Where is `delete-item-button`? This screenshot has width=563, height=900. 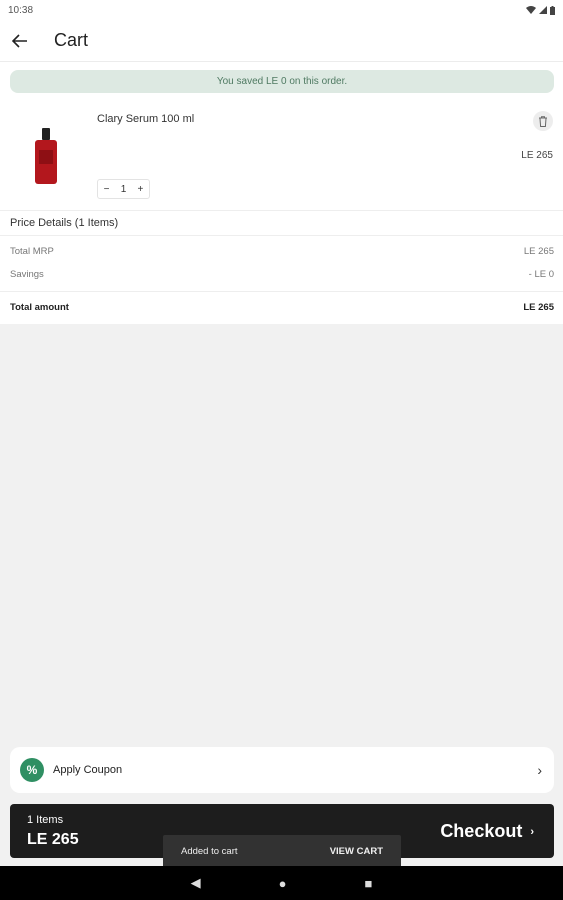
delete-item-button is located at coordinates (543, 121).